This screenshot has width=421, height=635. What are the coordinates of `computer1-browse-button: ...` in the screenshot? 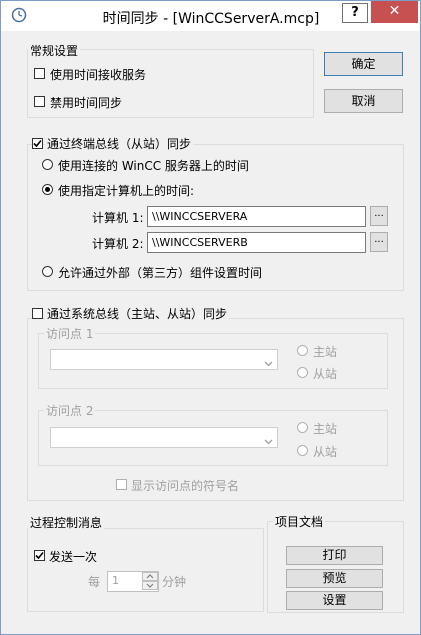 It's located at (379, 216).